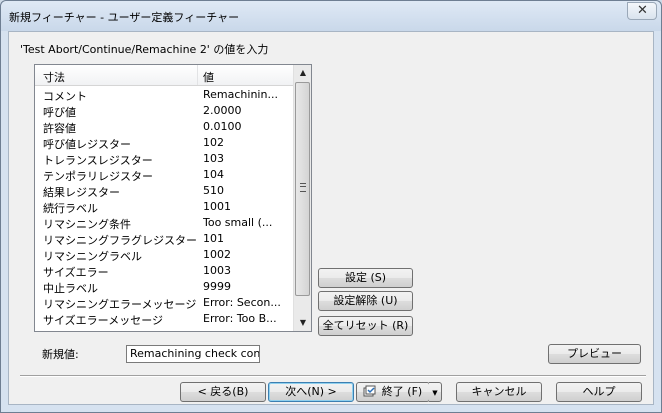 The image size is (662, 413). Describe the element at coordinates (87, 224) in the screenshot. I see `dimension-name: リマシニング条件` at that location.